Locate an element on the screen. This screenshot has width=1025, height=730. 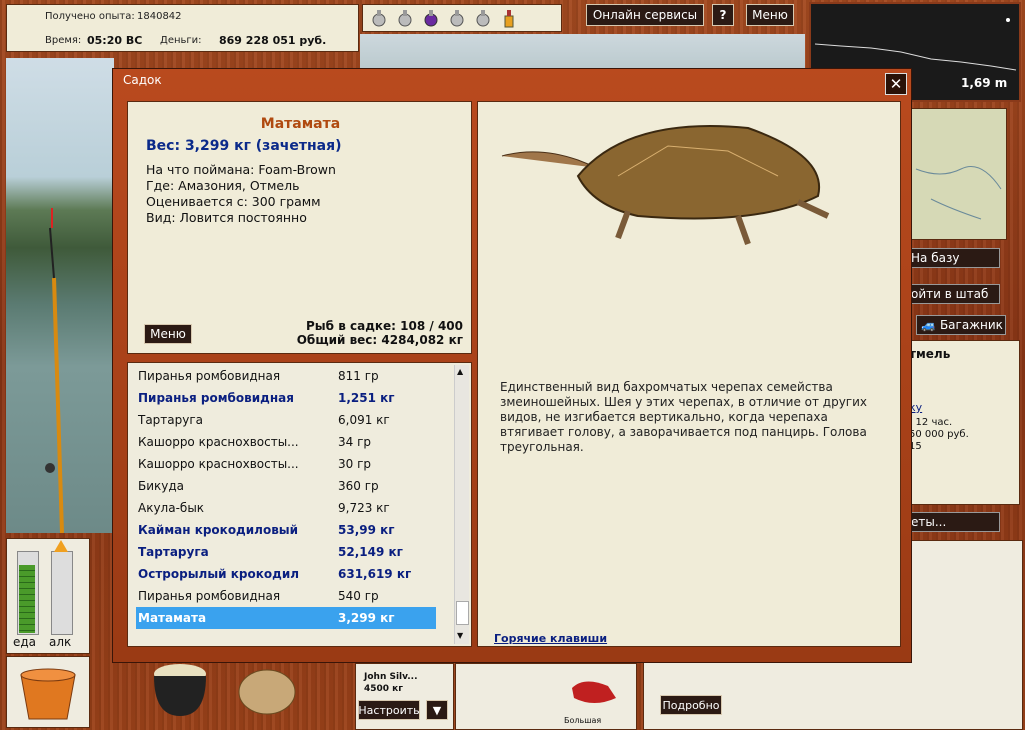
trunk-label: Багажник is located at coordinates (971, 325).